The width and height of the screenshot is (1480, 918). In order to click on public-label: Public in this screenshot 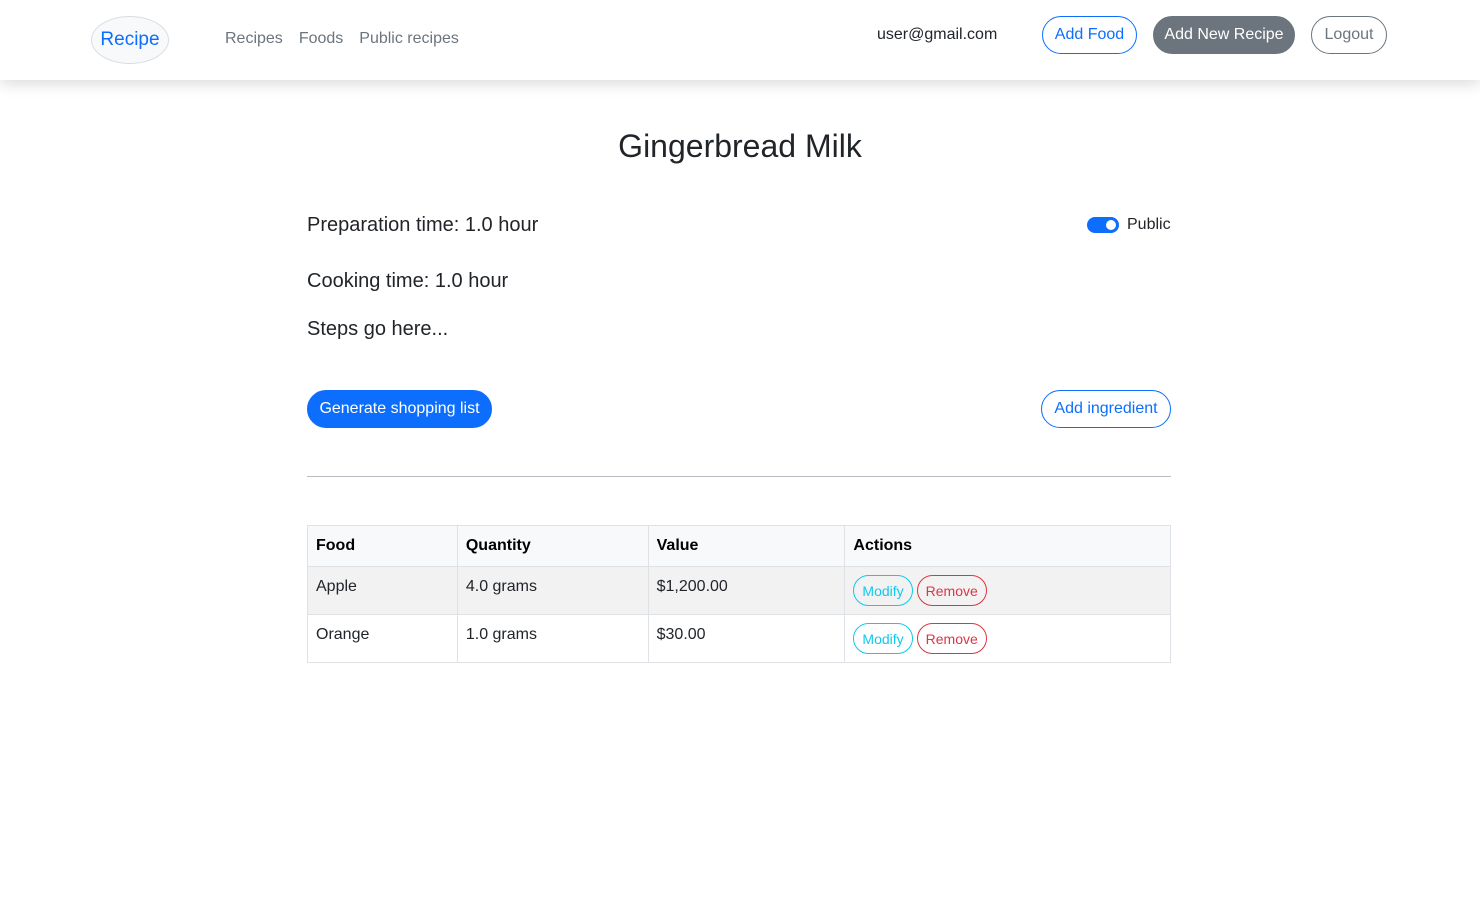, I will do `click(1149, 224)`.